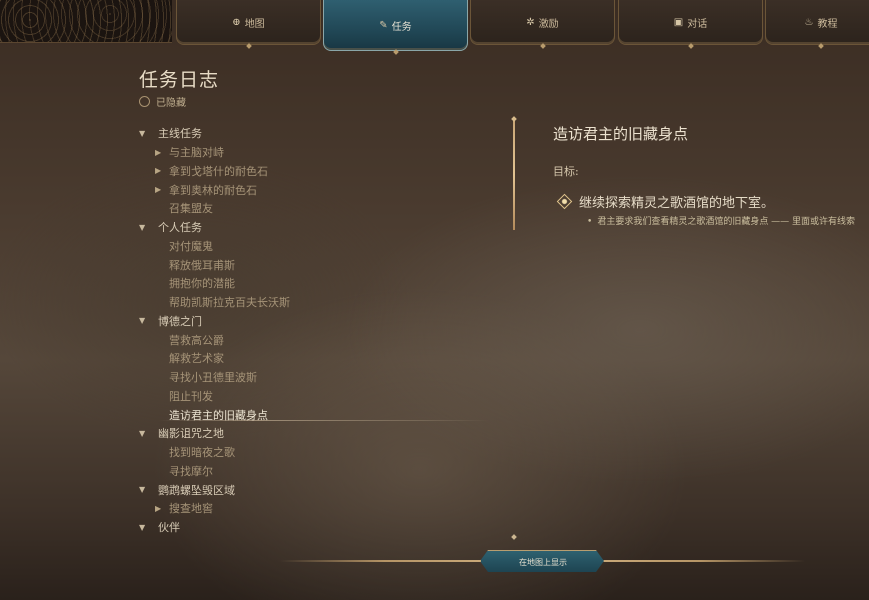 This screenshot has width=869, height=600. What do you see at coordinates (202, 284) in the screenshot?
I see `quest-item-label: 拥抱你的潜能` at bounding box center [202, 284].